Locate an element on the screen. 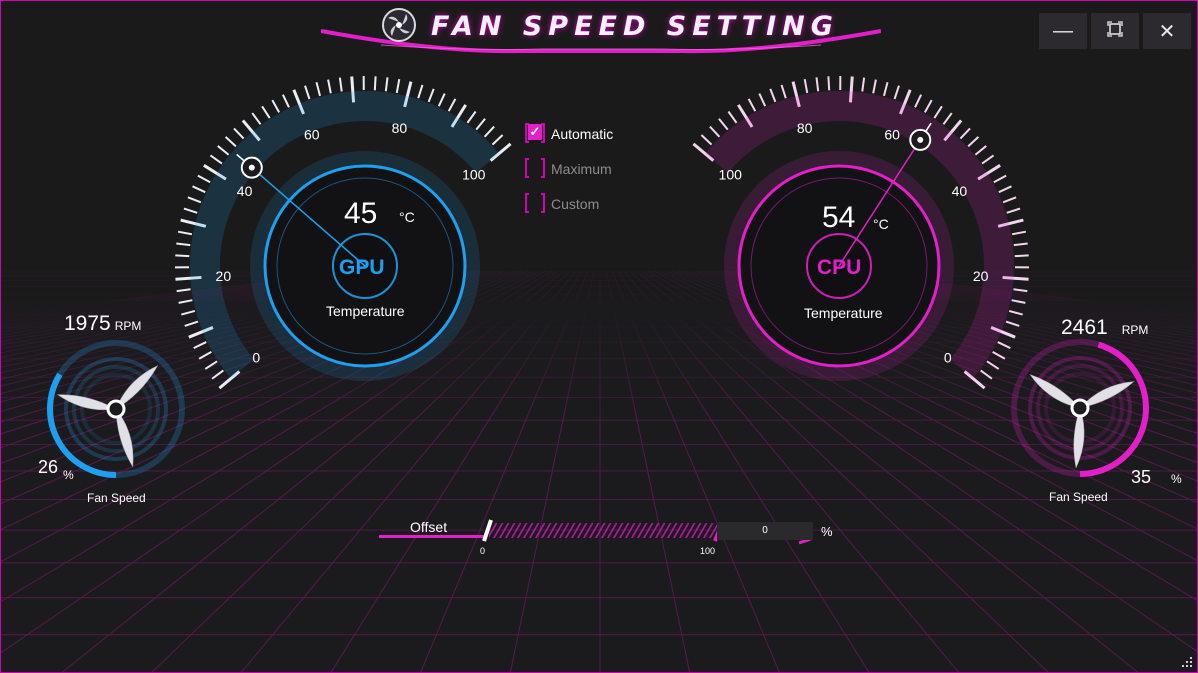 This screenshot has width=1198, height=673. gpu-chip-label: GPU is located at coordinates (362, 267).